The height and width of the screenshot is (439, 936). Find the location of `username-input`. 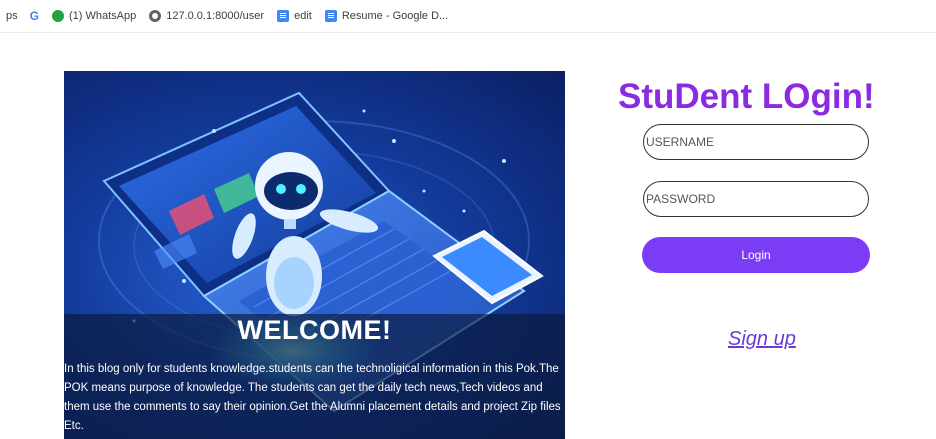

username-input is located at coordinates (756, 142).